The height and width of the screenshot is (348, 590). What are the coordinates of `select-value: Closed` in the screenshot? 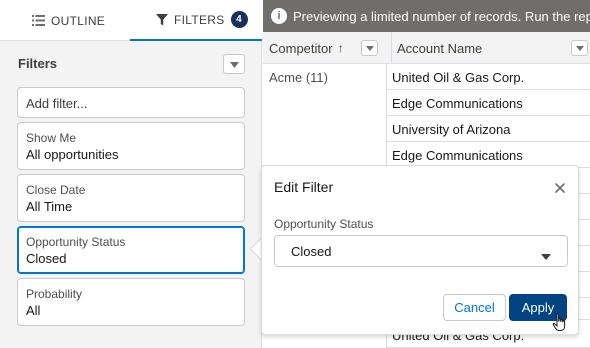 It's located at (311, 251).